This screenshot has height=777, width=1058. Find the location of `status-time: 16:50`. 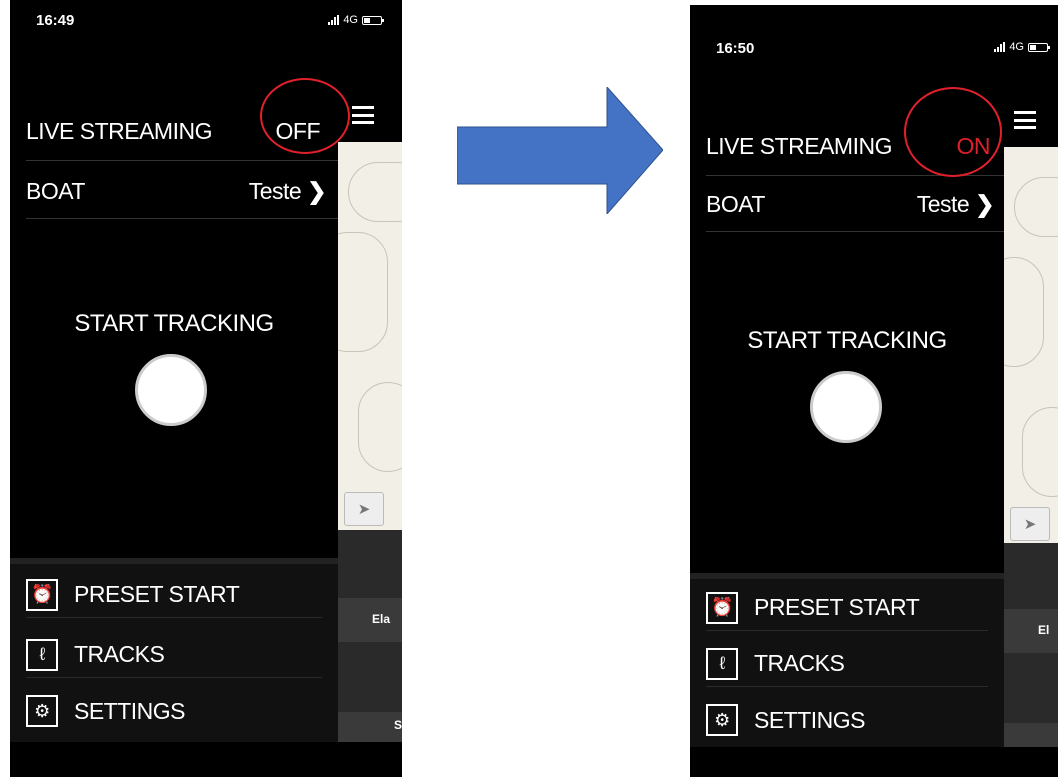

status-time: 16:50 is located at coordinates (735, 48).